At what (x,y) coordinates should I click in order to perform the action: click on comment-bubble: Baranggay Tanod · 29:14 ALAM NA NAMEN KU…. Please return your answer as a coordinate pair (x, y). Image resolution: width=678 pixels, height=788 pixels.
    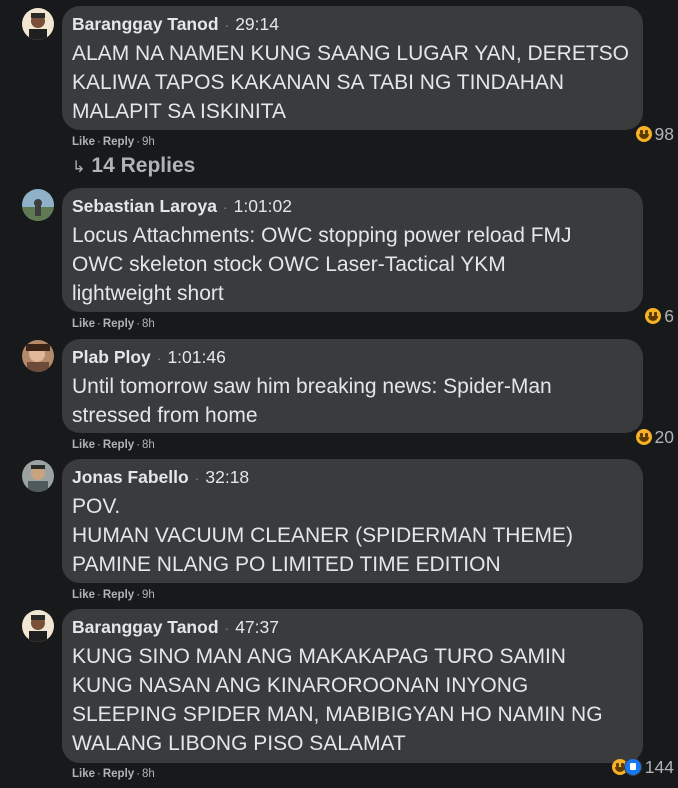
    Looking at the image, I should click on (352, 68).